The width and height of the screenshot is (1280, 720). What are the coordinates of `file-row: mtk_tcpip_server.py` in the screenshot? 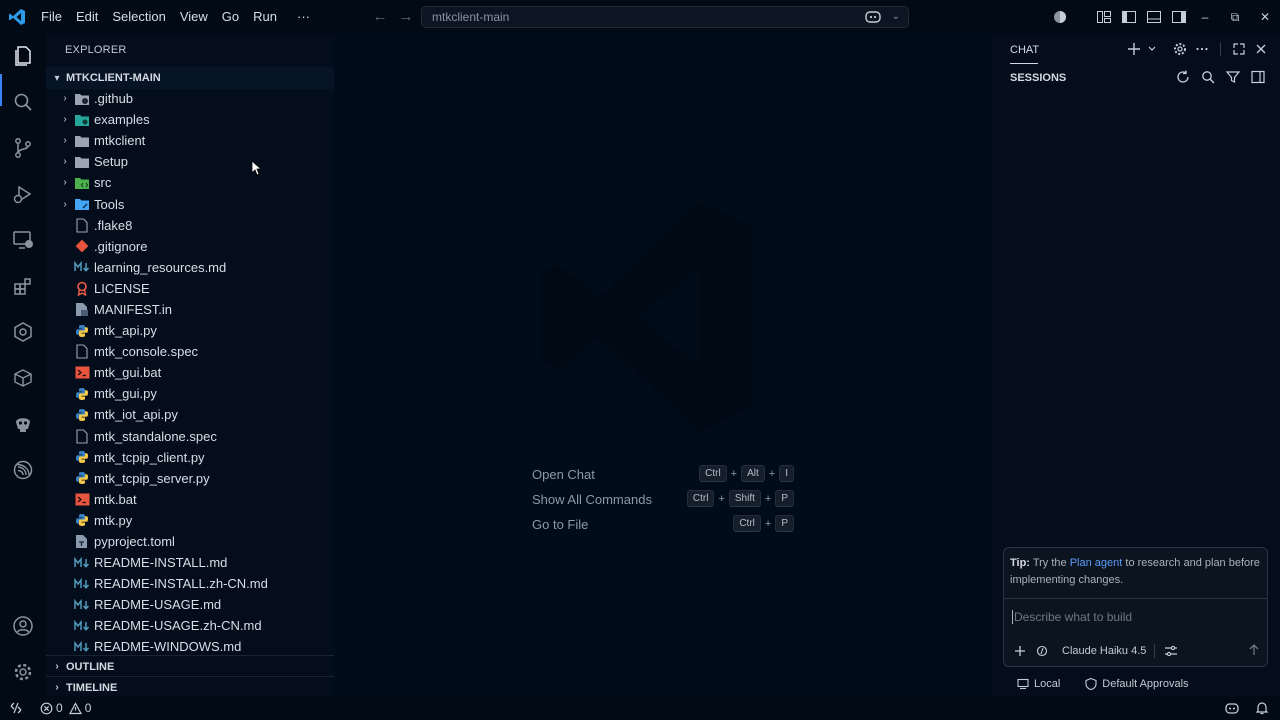 It's located at (190, 478).